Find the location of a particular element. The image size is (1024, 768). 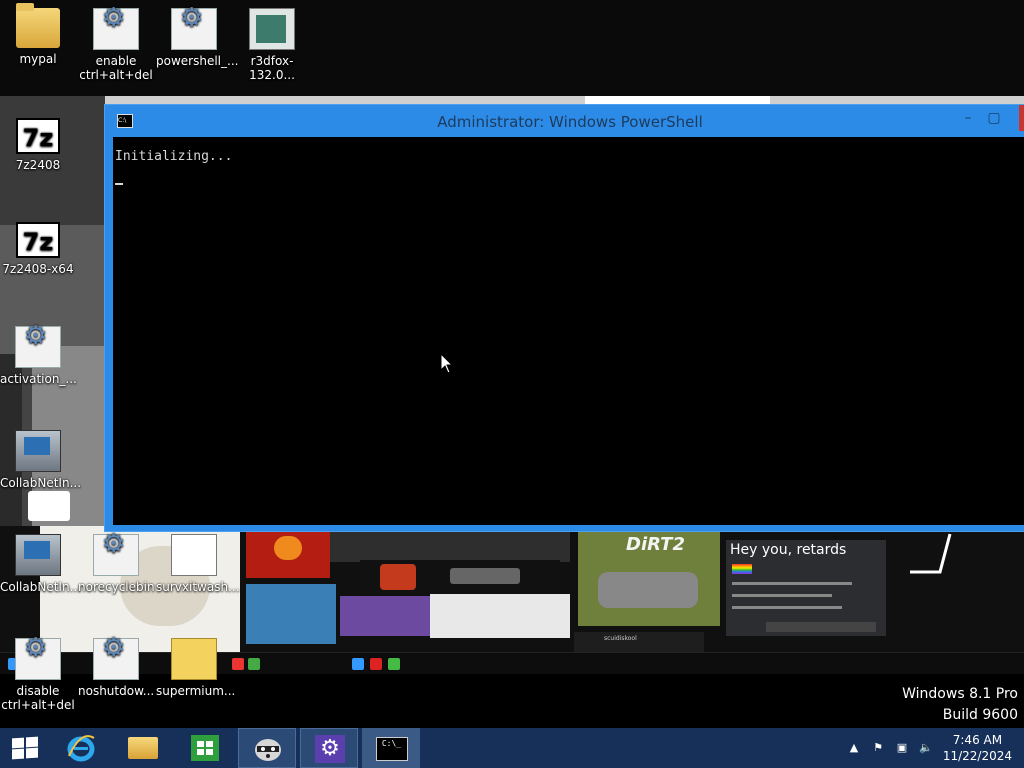

system-tray: ▲ ⚑ ▣ 🔈 7:46 AM 11/22/2024 is located at coordinates (924, 748).